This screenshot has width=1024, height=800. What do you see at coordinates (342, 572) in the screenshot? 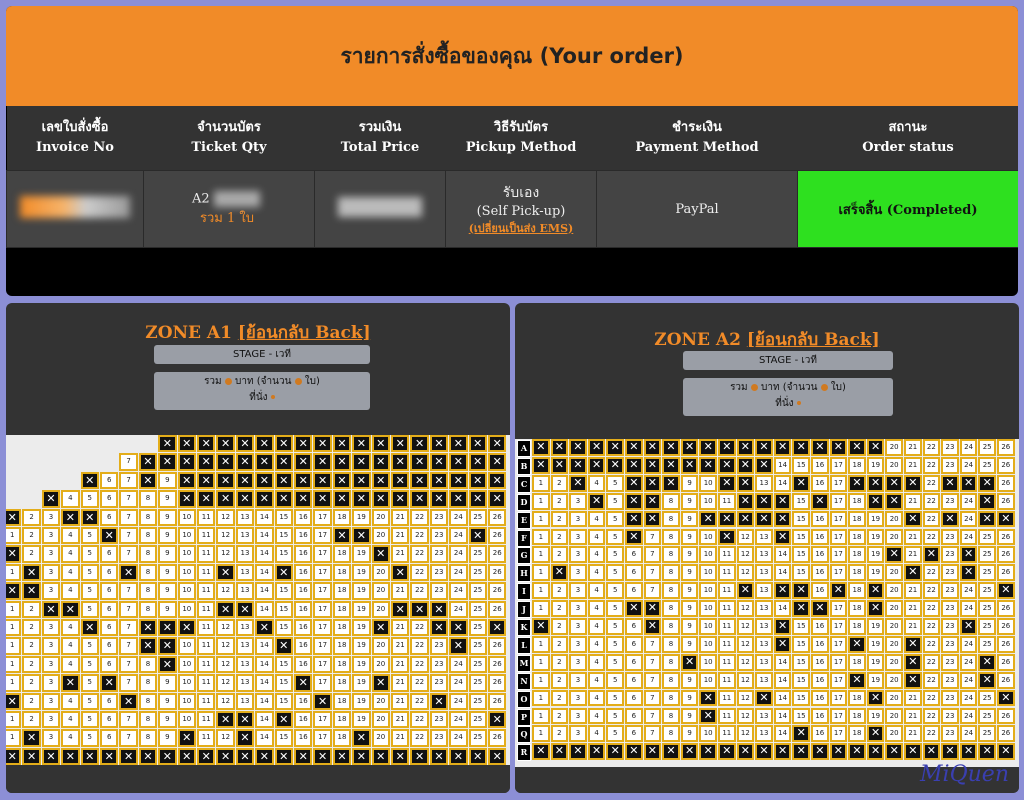
I see `seat-available: 18` at bounding box center [342, 572].